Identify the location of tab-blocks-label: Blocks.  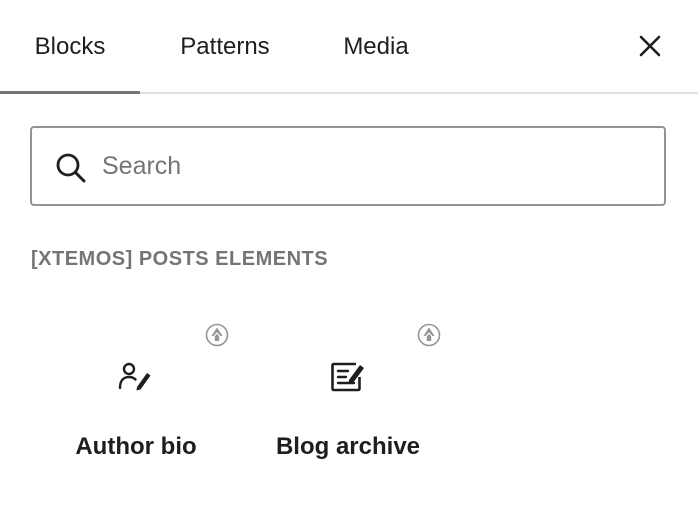
(70, 46).